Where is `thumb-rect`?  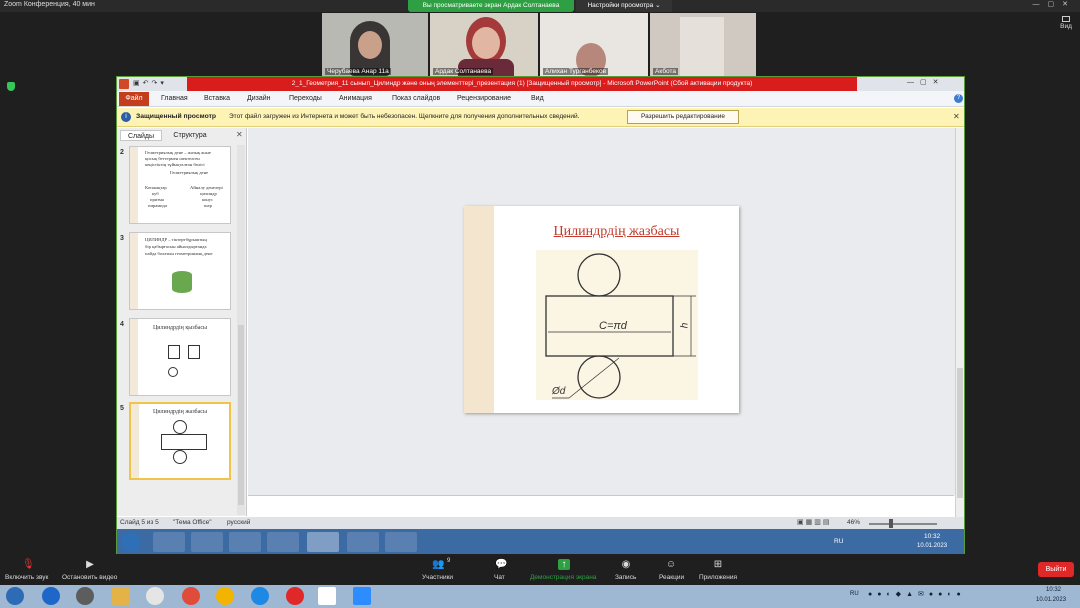
thumb-rect is located at coordinates (194, 352).